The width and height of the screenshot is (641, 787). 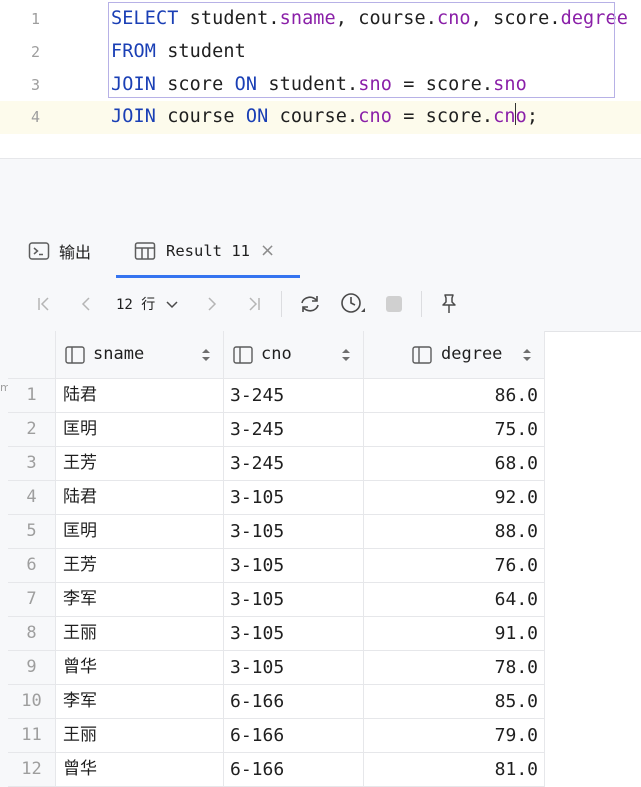 What do you see at coordinates (32, 355) in the screenshot?
I see `row-number-header` at bounding box center [32, 355].